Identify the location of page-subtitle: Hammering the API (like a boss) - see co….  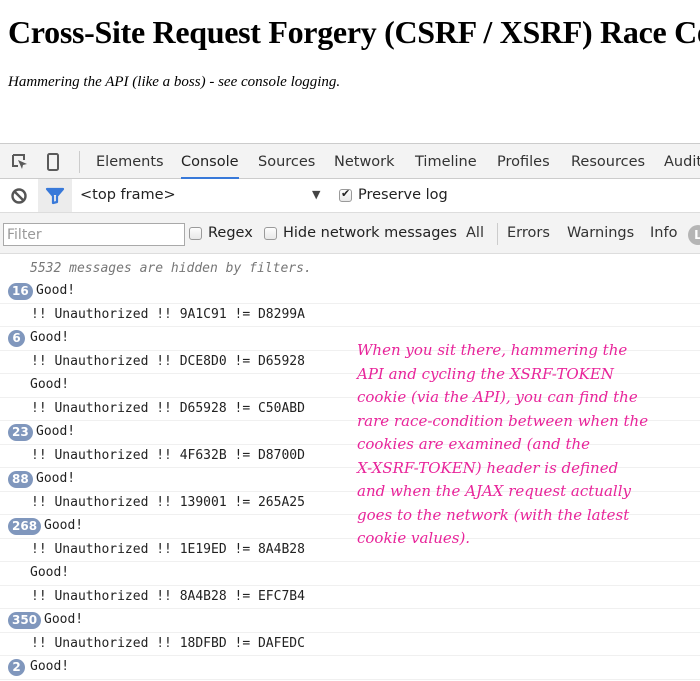
(174, 82).